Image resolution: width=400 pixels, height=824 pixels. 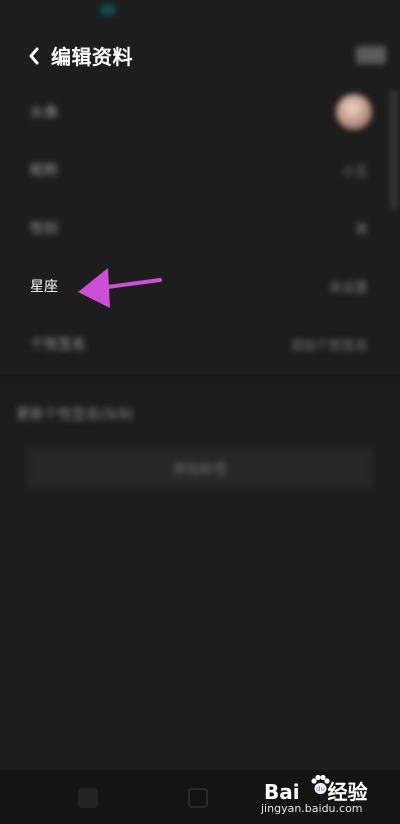 I want to click on row-label: 昵称, so click(x=44, y=171).